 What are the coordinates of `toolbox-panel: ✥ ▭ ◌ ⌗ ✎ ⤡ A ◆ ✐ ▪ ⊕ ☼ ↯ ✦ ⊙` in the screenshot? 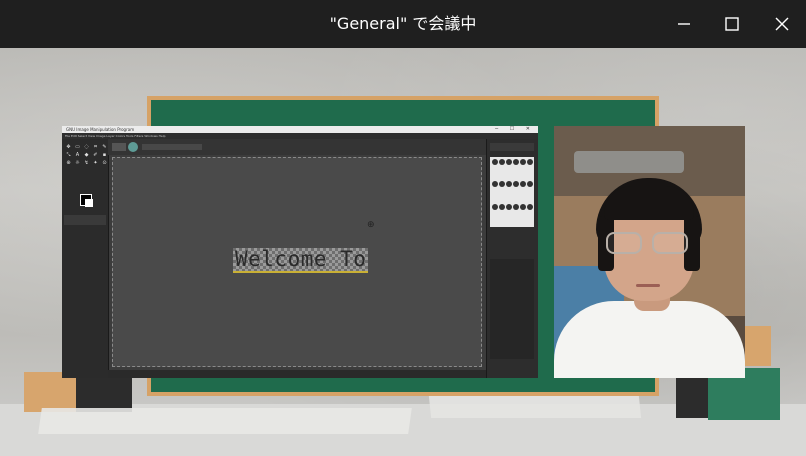 It's located at (85, 258).